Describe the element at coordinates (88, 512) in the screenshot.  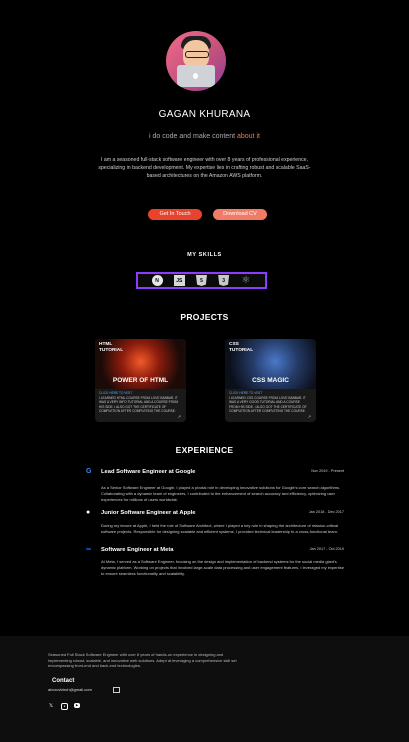
I see `apple-logo: ●` at that location.